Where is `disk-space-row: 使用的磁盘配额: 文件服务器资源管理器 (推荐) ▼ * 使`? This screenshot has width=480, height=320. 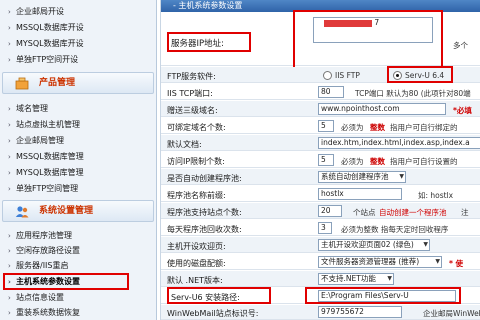 disk-space-row: 使用的磁盘配额: 文件服务器资源管理器 (推荐) ▼ * 使 is located at coordinates (320, 262).